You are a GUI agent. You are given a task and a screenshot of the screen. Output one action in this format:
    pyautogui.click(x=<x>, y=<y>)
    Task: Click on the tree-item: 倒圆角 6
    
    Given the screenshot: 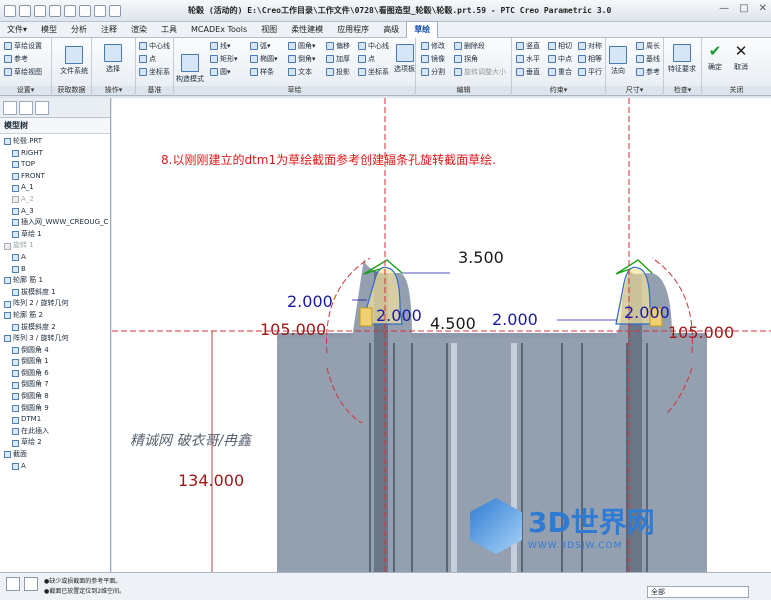 What is the action you would take?
    pyautogui.click(x=55, y=374)
    